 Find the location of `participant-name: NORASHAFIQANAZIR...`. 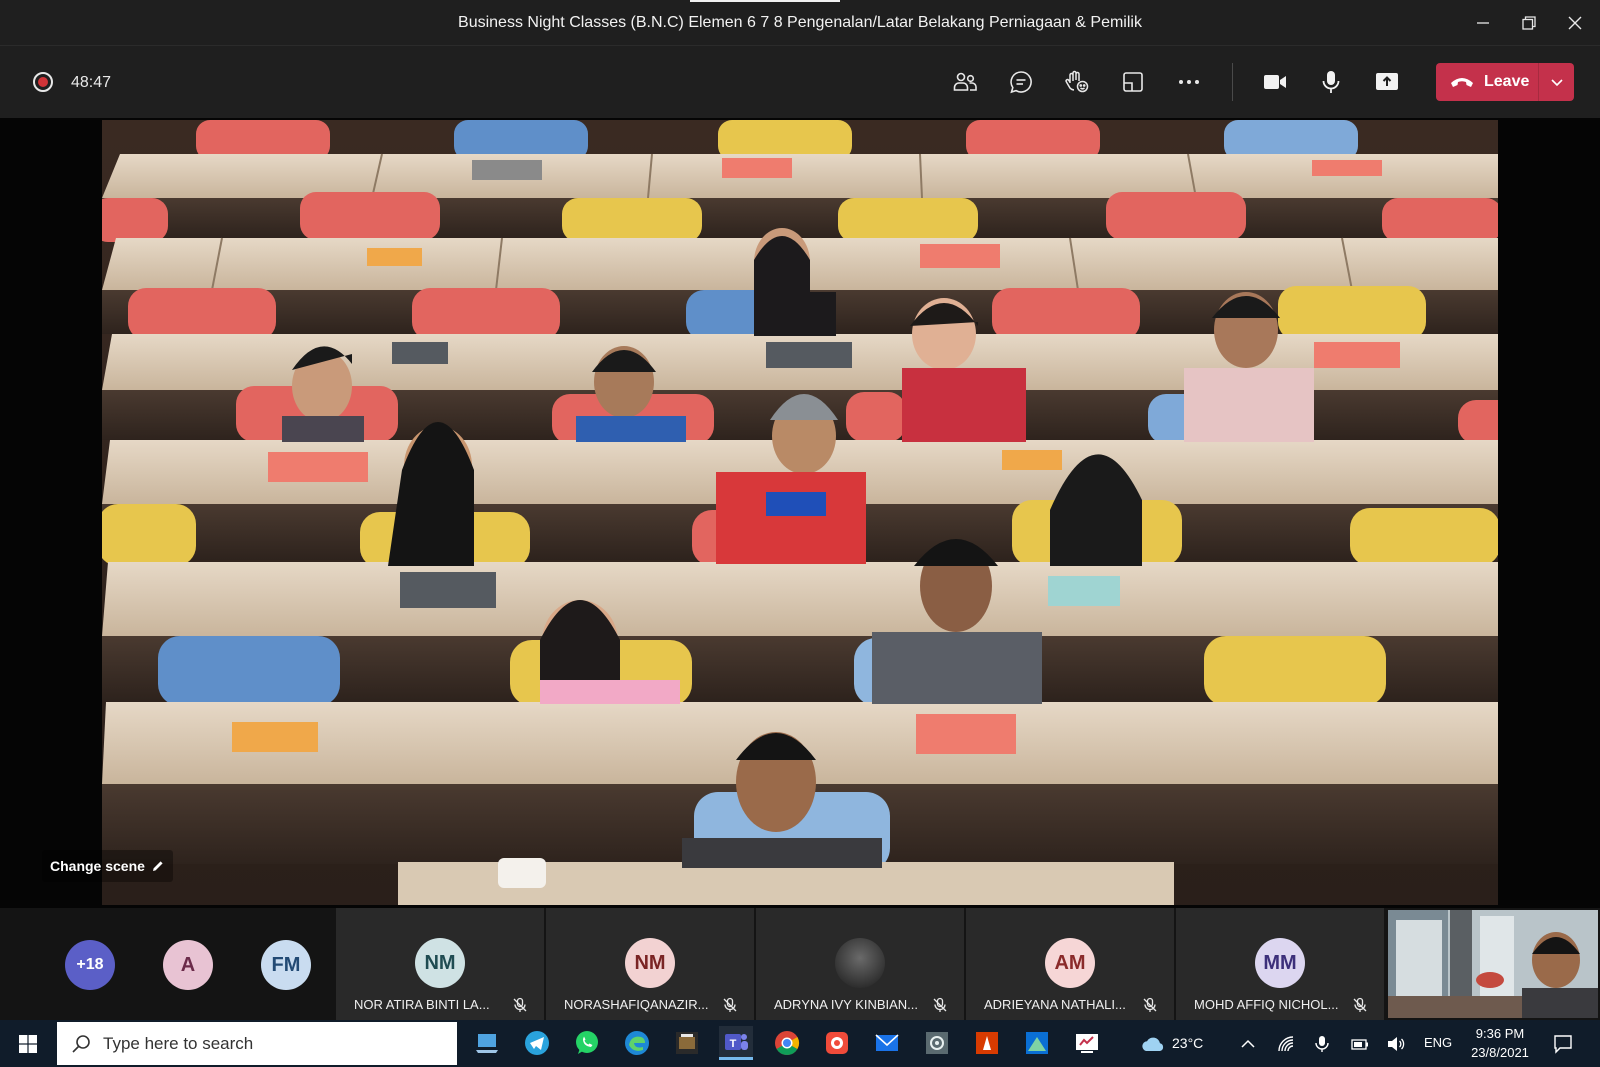

participant-name: NORASHAFIQANAZIR... is located at coordinates (636, 1004).